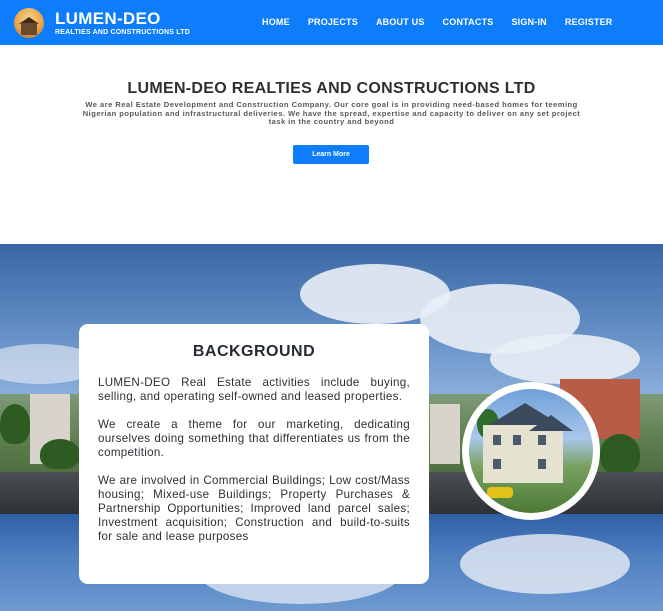  What do you see at coordinates (29, 29) in the screenshot?
I see `logo-building` at bounding box center [29, 29].